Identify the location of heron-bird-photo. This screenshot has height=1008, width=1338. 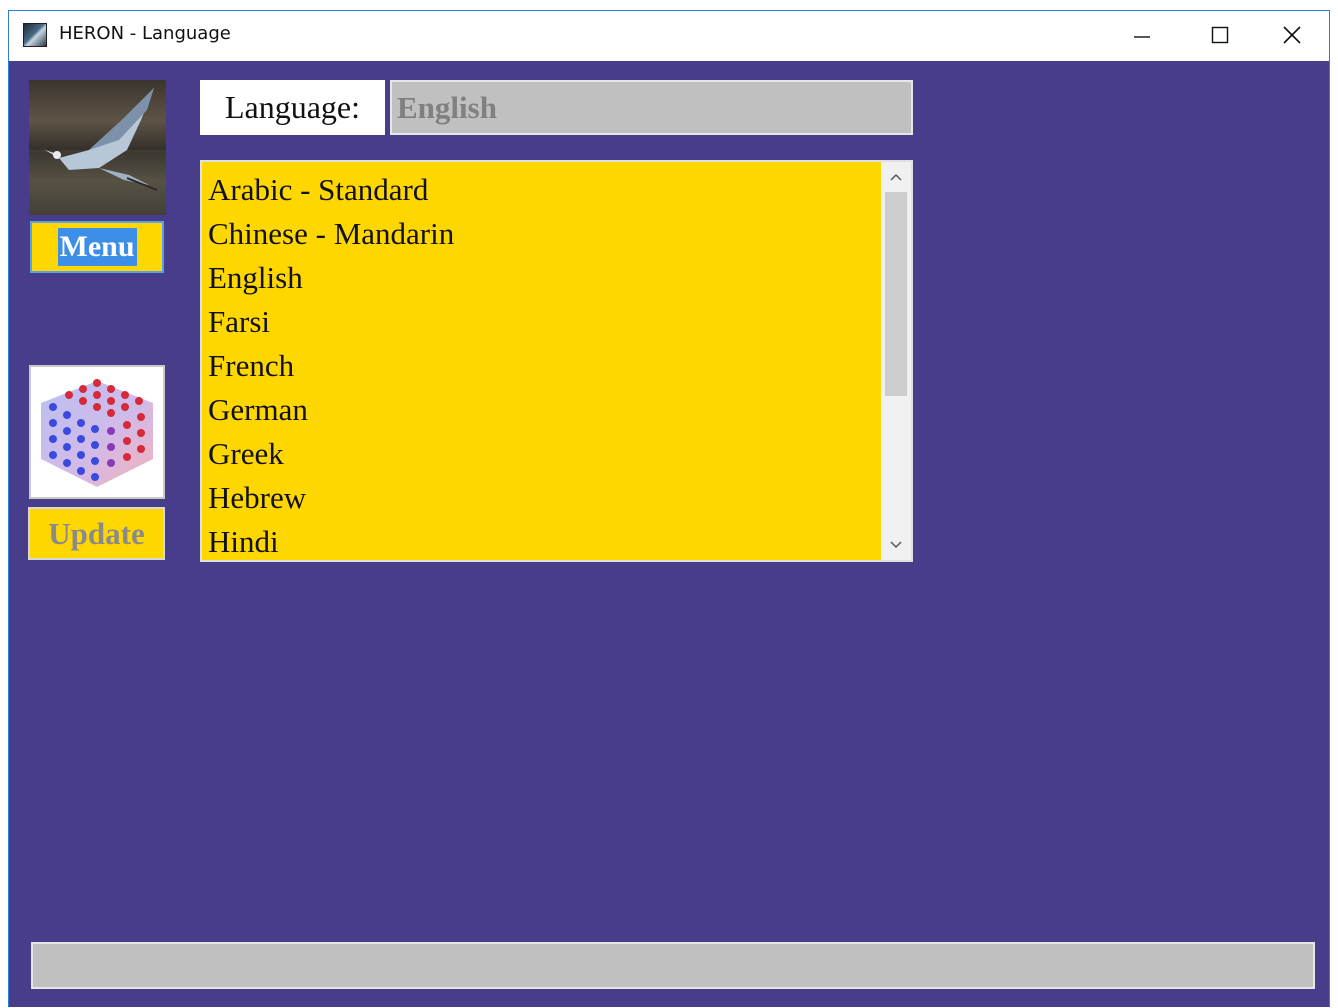
(97, 147).